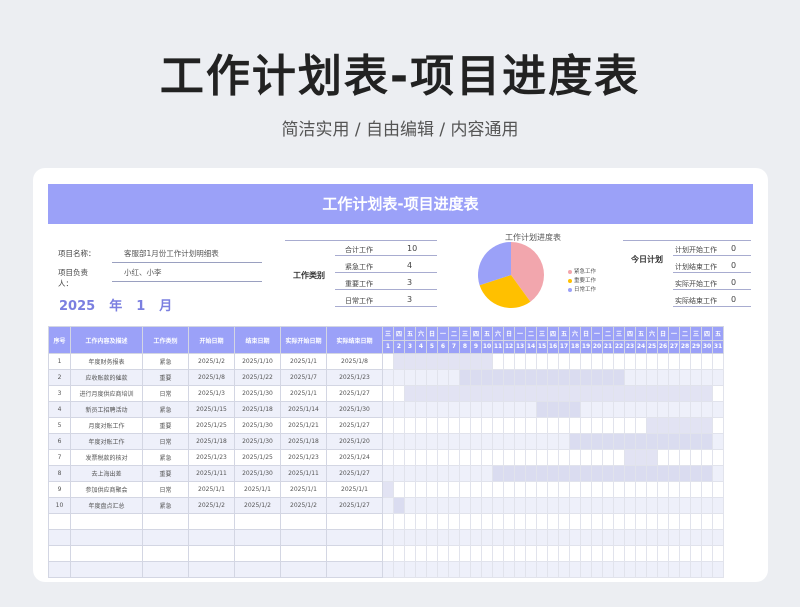 This screenshot has height=607, width=800. I want to click on cell-no: 5, so click(59, 425).